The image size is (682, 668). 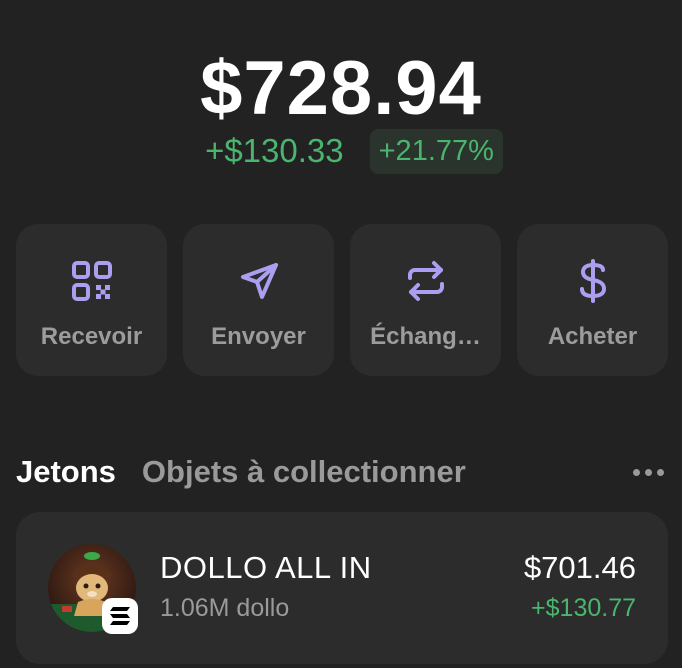 I want to click on balance-change-row: +$130.33 +21.77%, so click(x=341, y=151).